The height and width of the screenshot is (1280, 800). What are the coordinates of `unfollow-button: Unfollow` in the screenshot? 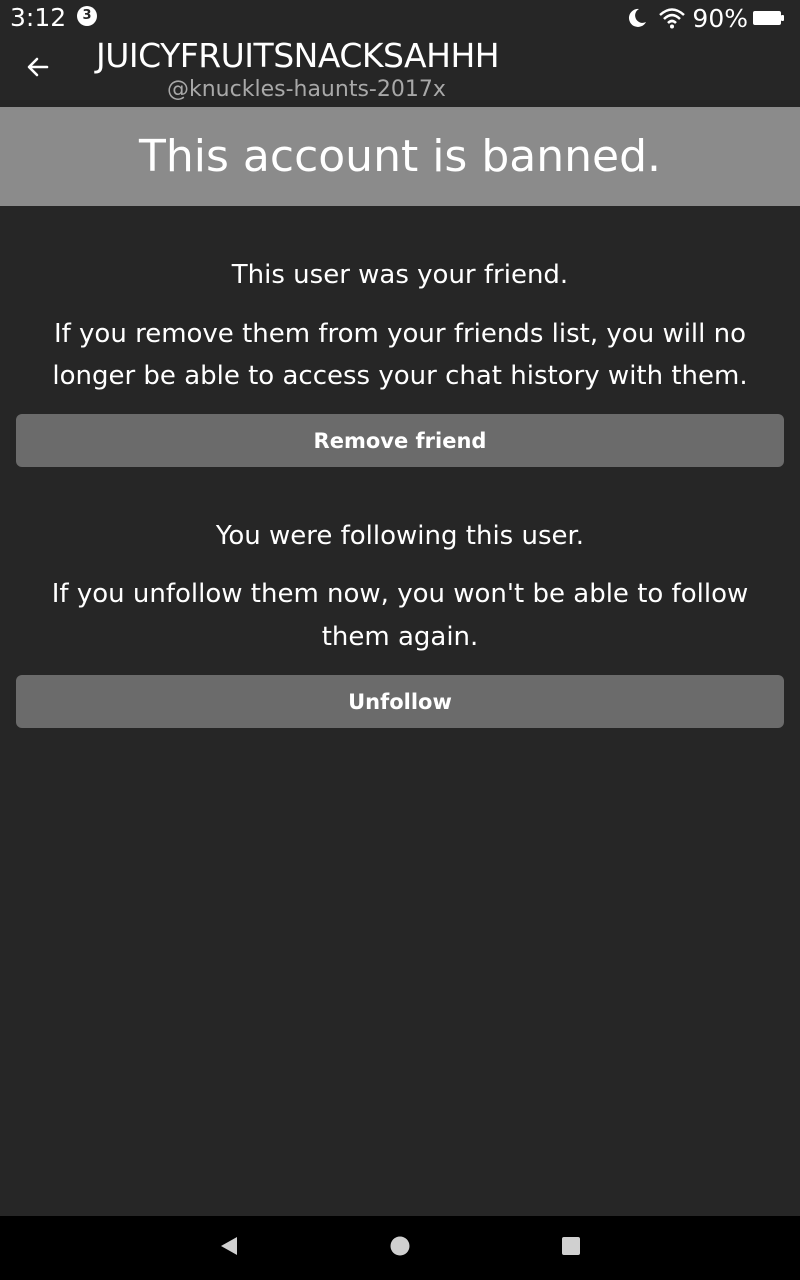 It's located at (400, 701).